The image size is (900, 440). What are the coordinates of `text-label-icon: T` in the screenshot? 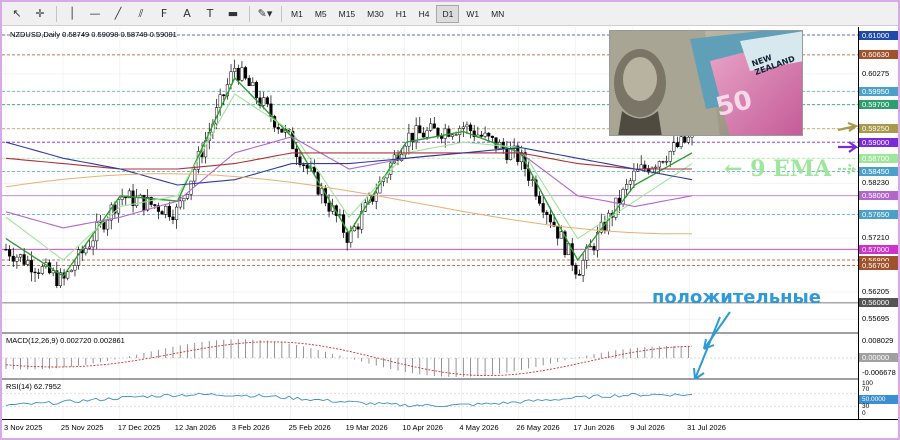 It's located at (210, 14).